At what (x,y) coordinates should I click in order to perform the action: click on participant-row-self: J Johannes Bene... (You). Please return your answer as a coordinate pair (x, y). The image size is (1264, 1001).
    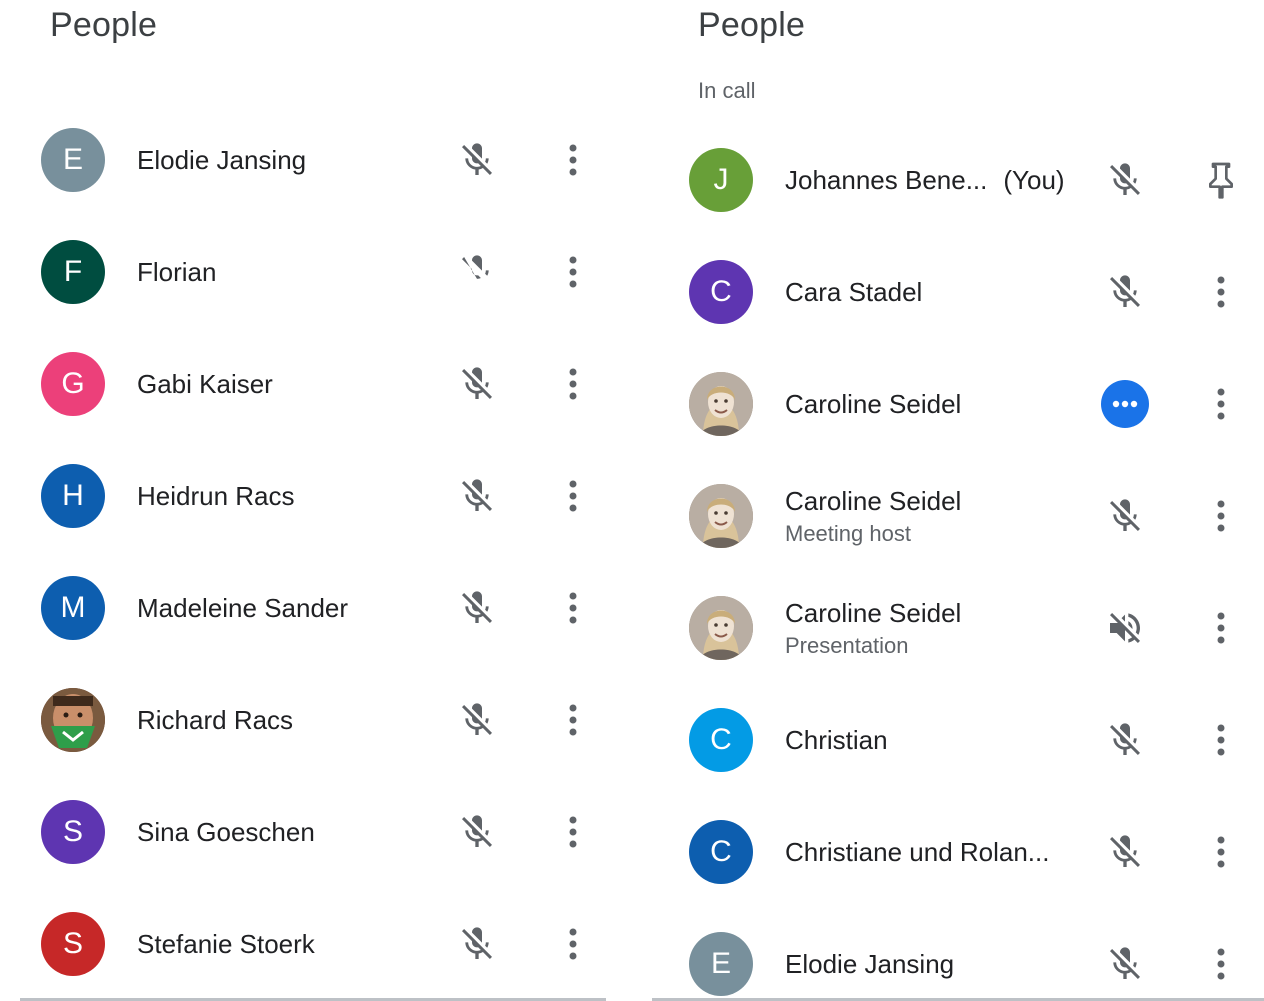
    Looking at the image, I should click on (958, 180).